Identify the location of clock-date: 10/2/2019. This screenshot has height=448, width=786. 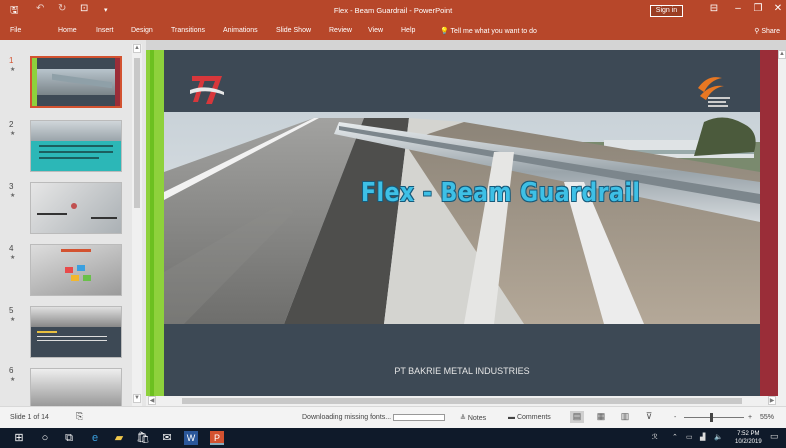
(748, 442).